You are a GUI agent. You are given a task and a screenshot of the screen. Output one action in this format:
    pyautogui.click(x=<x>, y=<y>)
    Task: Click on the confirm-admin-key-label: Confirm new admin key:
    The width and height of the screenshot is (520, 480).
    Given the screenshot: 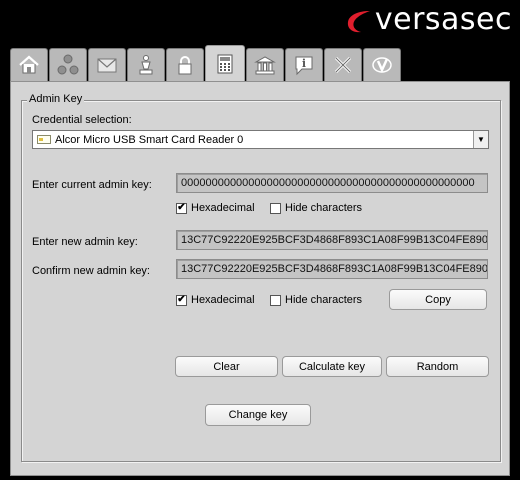 What is the action you would take?
    pyautogui.click(x=91, y=271)
    